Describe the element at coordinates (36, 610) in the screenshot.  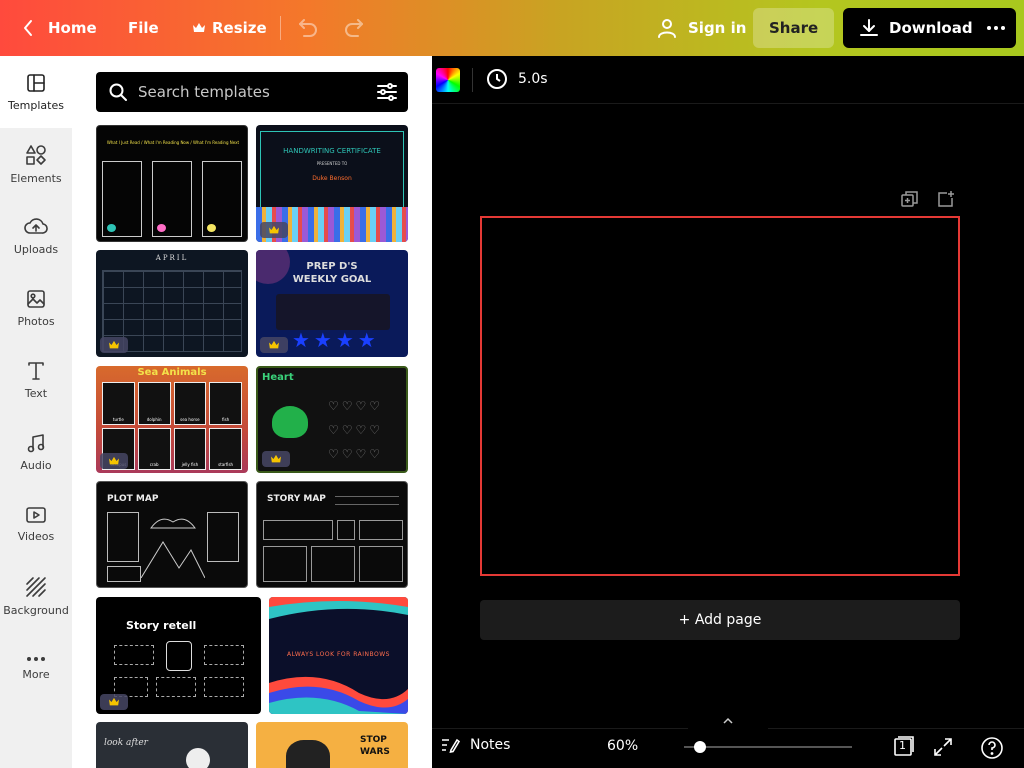
I see `rail-label: Background` at that location.